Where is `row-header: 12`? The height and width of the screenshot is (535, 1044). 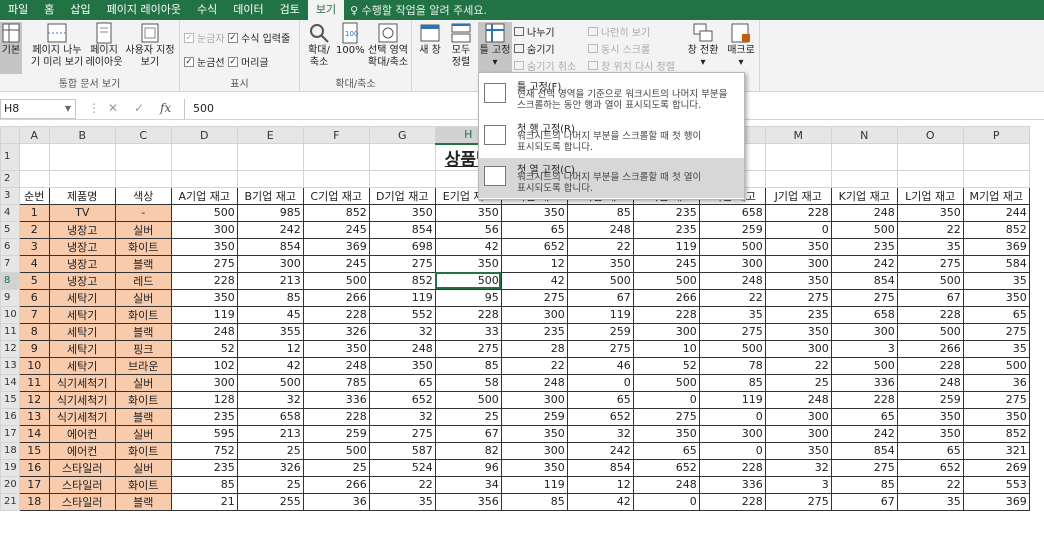
row-header: 12 is located at coordinates (10, 348).